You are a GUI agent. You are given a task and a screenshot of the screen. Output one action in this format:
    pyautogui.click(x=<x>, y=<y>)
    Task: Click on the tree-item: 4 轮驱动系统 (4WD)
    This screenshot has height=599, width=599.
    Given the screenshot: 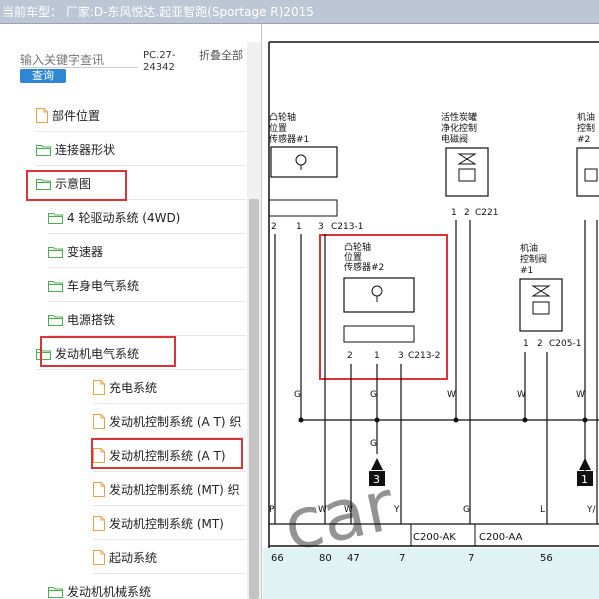 What is the action you would take?
    pyautogui.click(x=147, y=218)
    